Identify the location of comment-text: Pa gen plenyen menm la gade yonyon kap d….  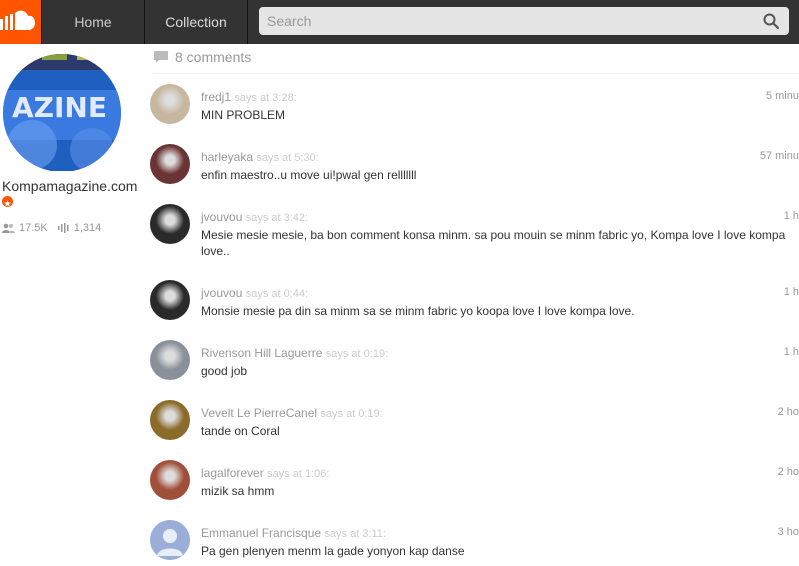
(333, 551).